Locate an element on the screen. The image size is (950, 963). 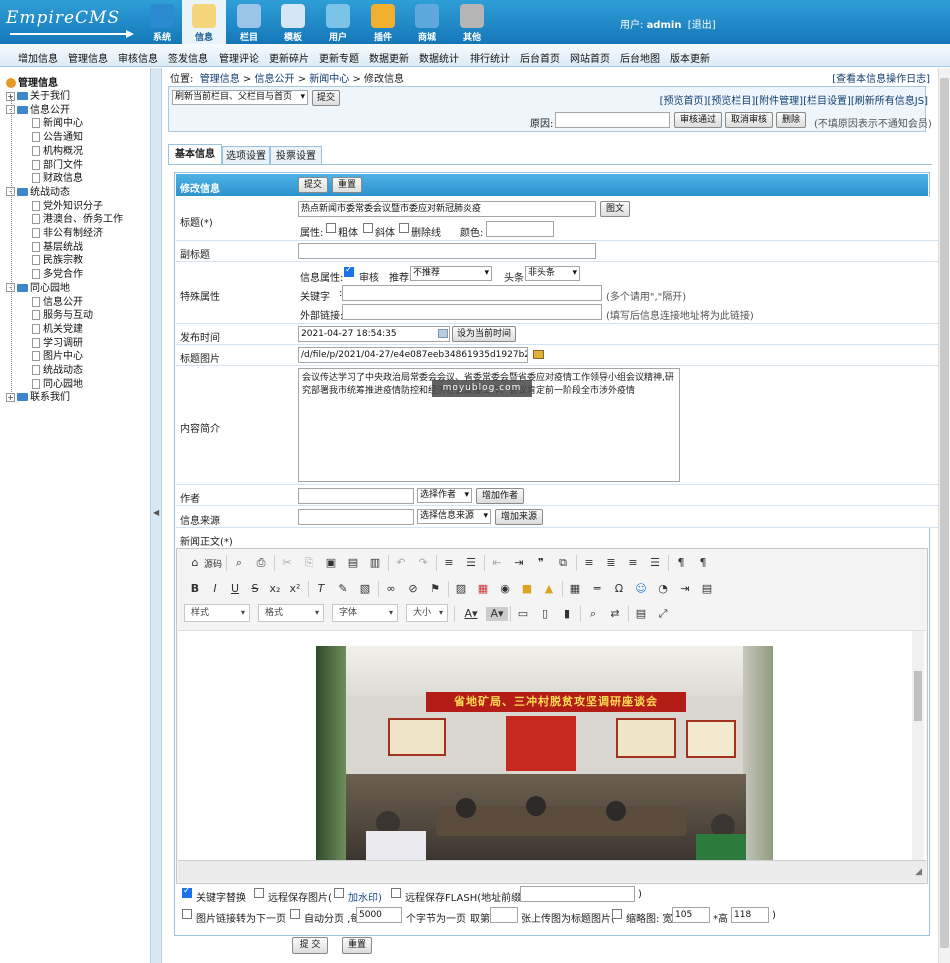
tab-vote: 投票设置 is located at coordinates (296, 155).